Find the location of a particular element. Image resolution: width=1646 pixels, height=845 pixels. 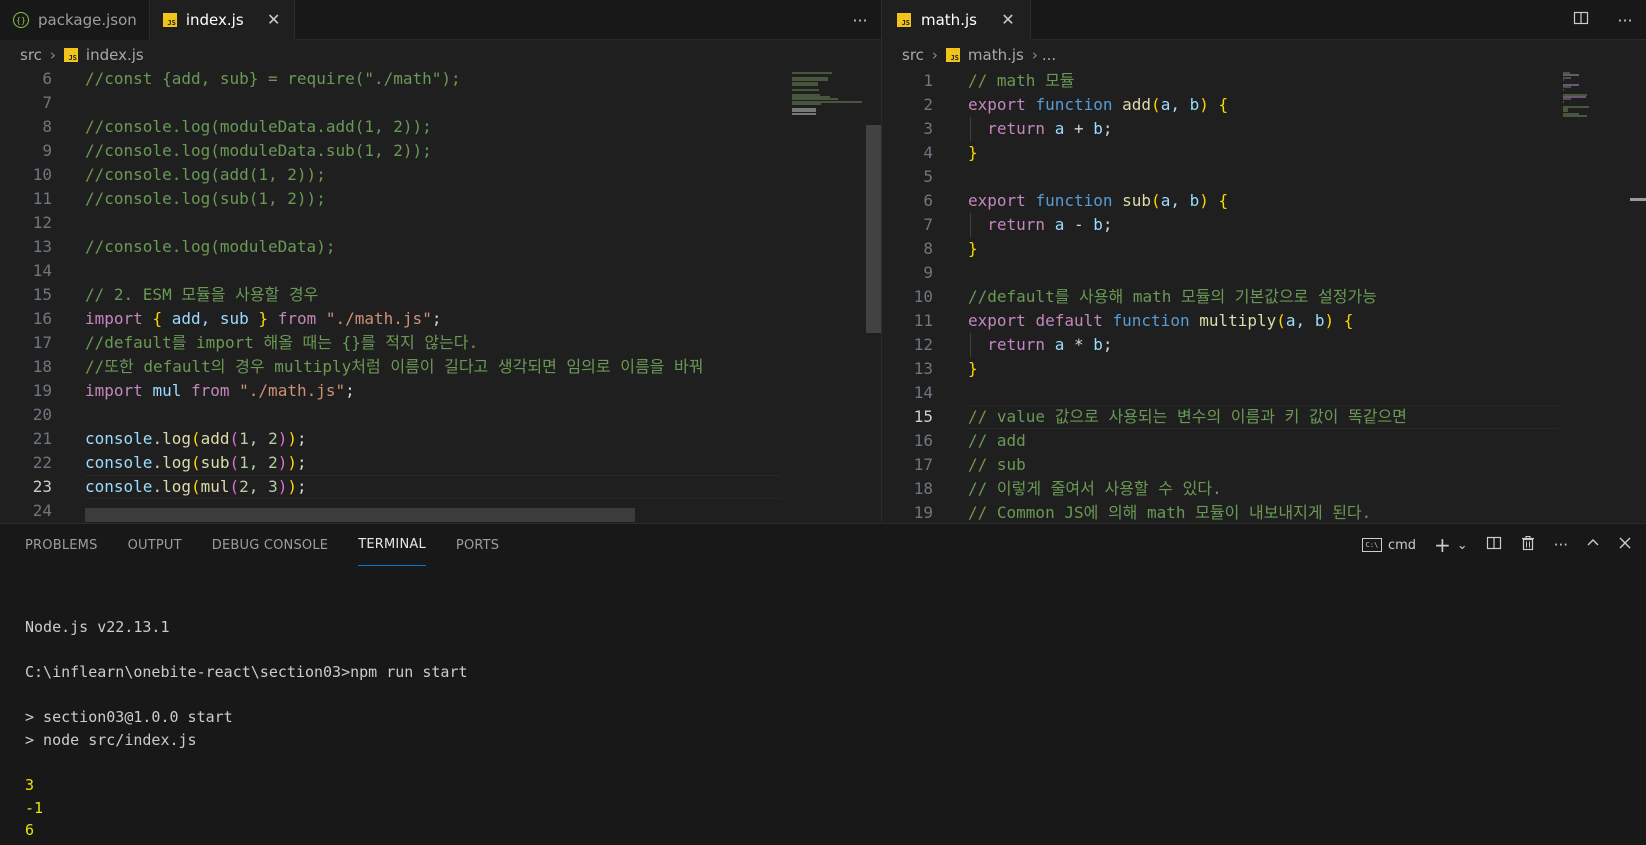

line-text: export default function multiply(a, b) { is located at coordinates (1161, 320).